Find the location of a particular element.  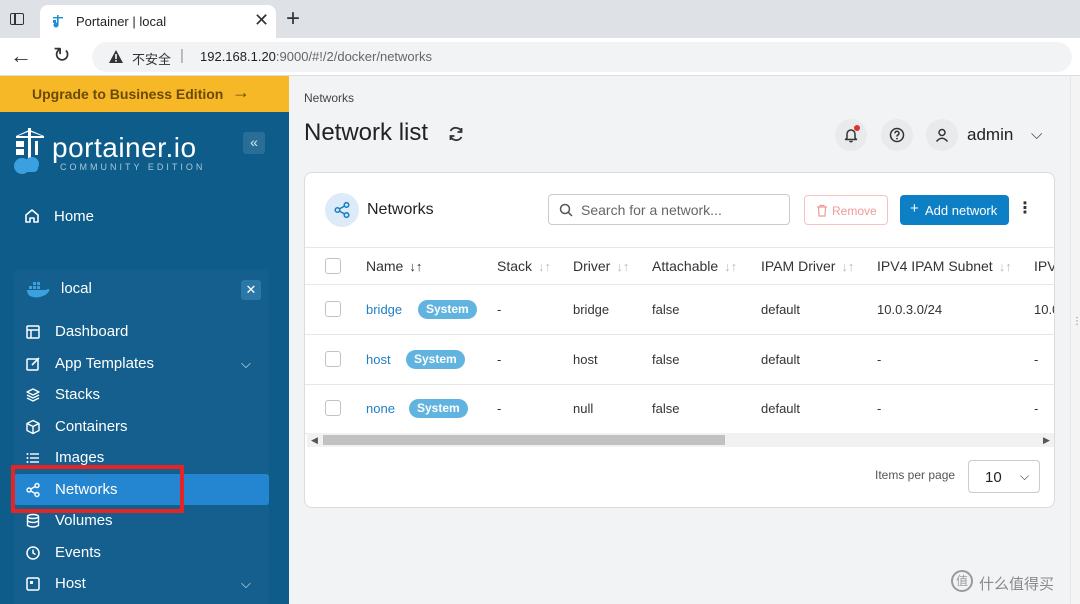

add-network-button: + Add network is located at coordinates (954, 210).